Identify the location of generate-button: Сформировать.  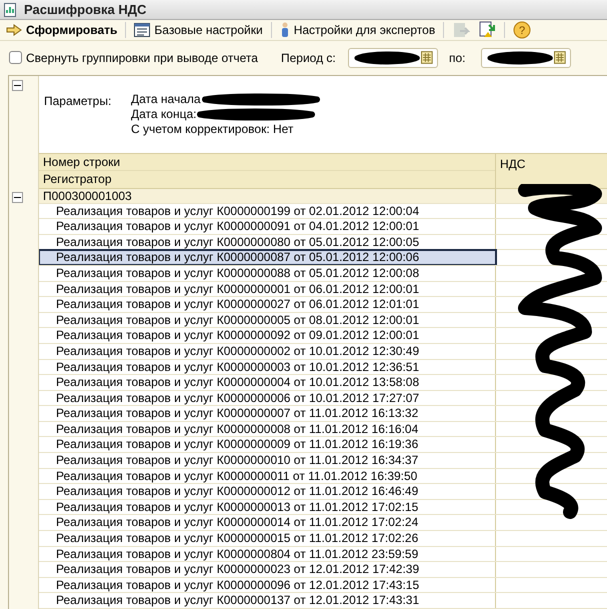
(62, 30).